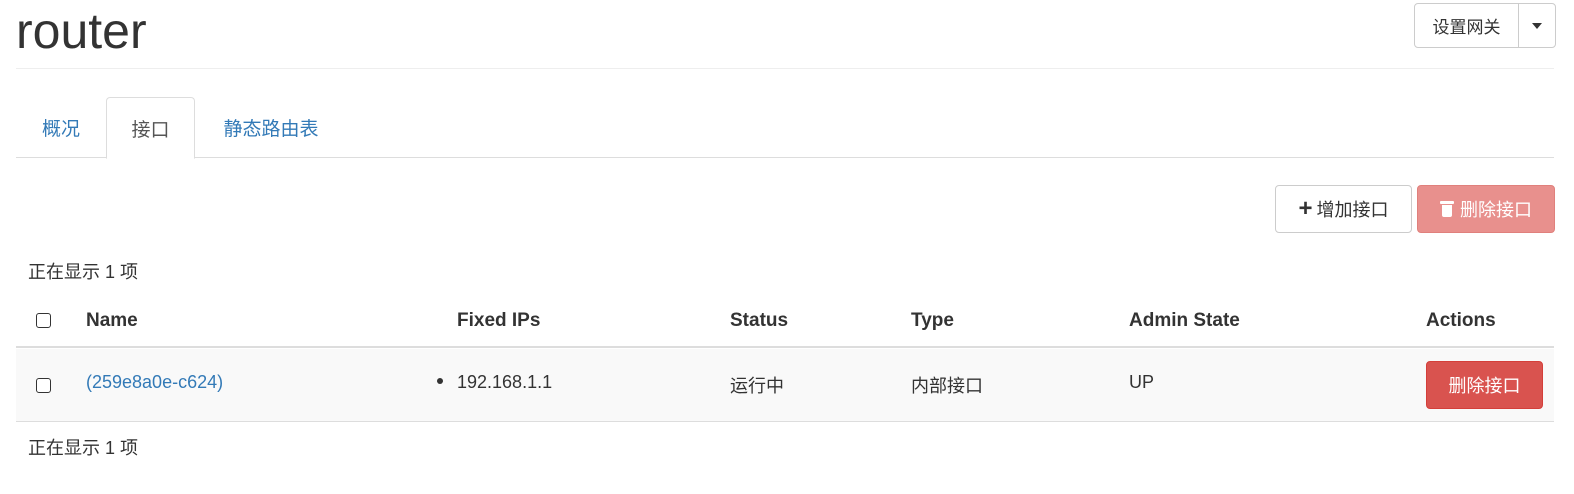 The width and height of the screenshot is (1574, 494). What do you see at coordinates (43, 320) in the screenshot?
I see `select-all-checkbox` at bounding box center [43, 320].